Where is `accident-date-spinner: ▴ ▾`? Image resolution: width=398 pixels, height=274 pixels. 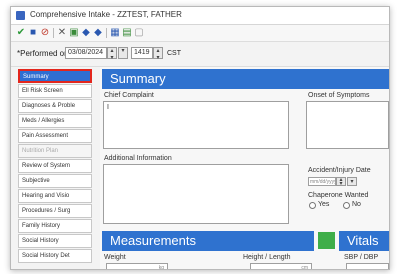
accident-date-spinner: ▴ ▾ is located at coordinates (341, 182).